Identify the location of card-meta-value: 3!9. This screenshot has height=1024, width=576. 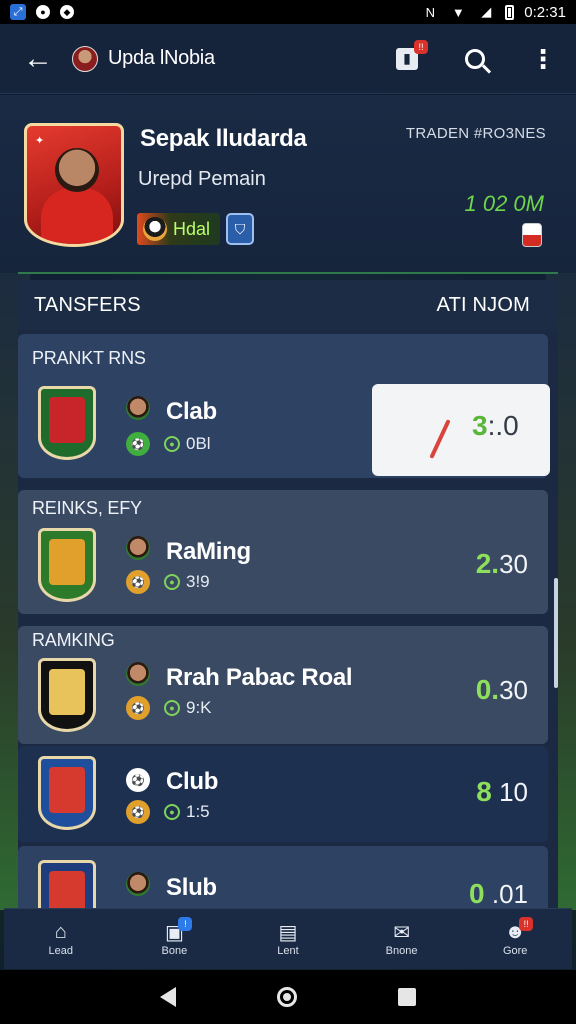
(198, 581).